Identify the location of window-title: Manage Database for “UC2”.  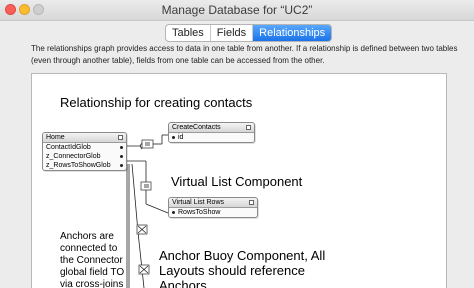
(237, 10).